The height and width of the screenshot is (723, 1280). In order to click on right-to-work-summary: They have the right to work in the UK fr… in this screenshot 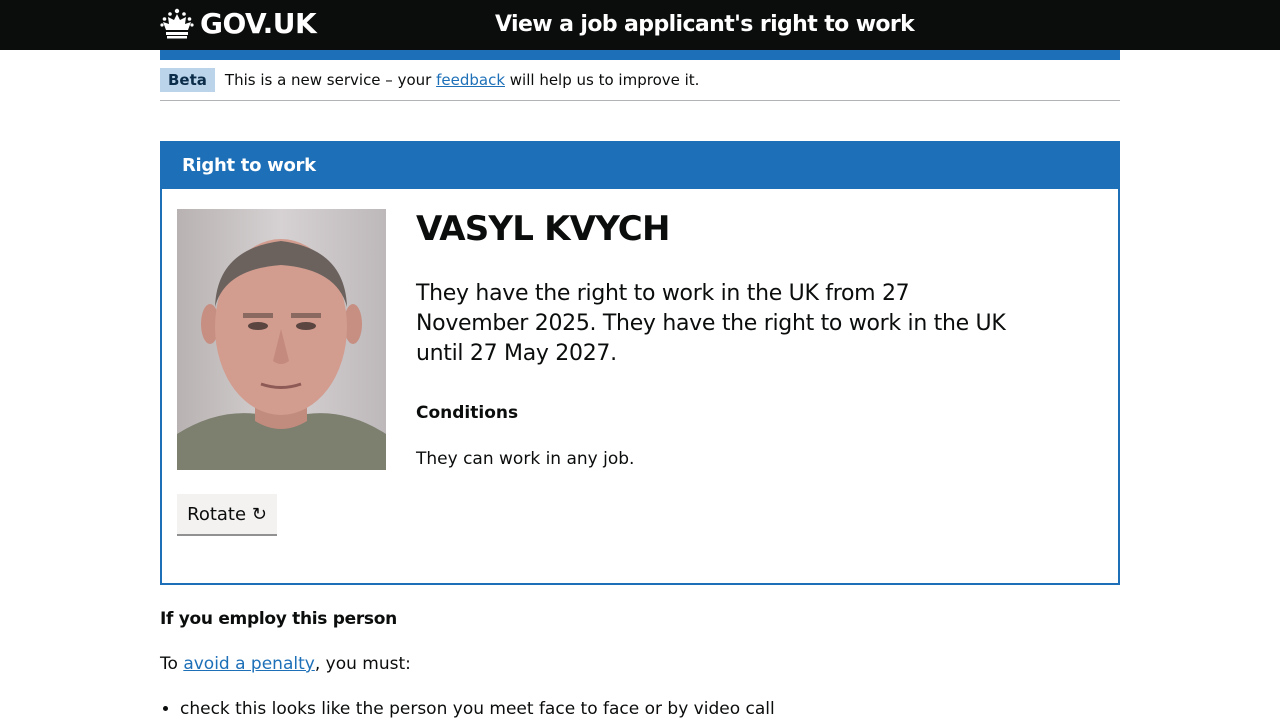, I will do `click(711, 323)`.